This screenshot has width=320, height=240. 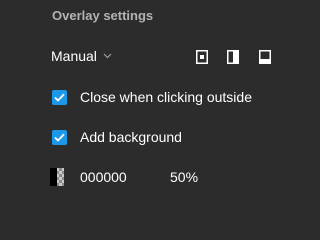 What do you see at coordinates (74, 56) in the screenshot?
I see `overlay-mode-value: Manual` at bounding box center [74, 56].